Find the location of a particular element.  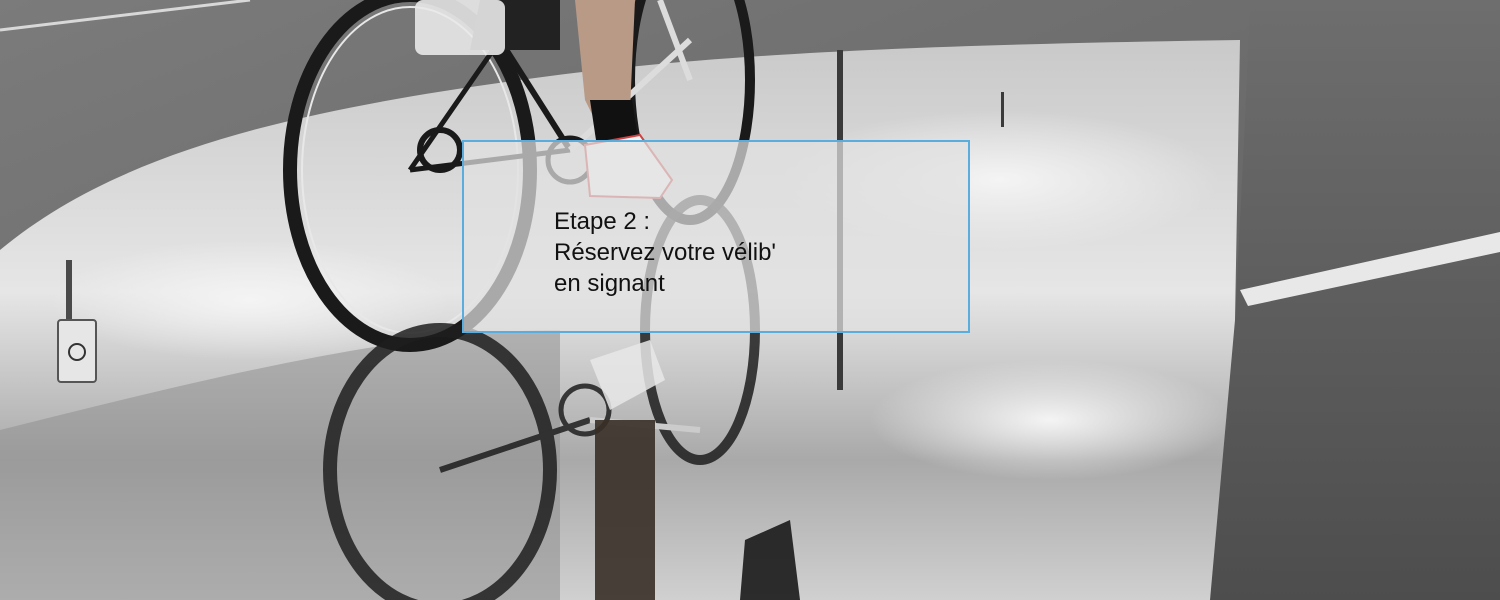

caption-title-line1: Réservez votre vélib' is located at coordinates (665, 252).